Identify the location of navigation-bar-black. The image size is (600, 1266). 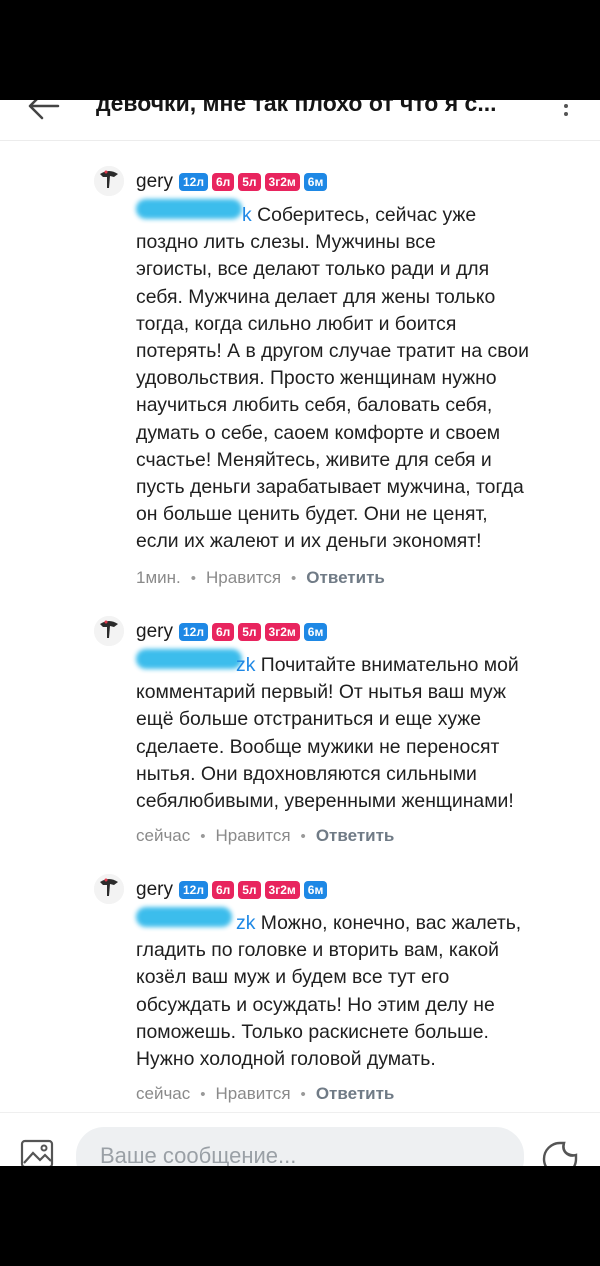
(300, 1216).